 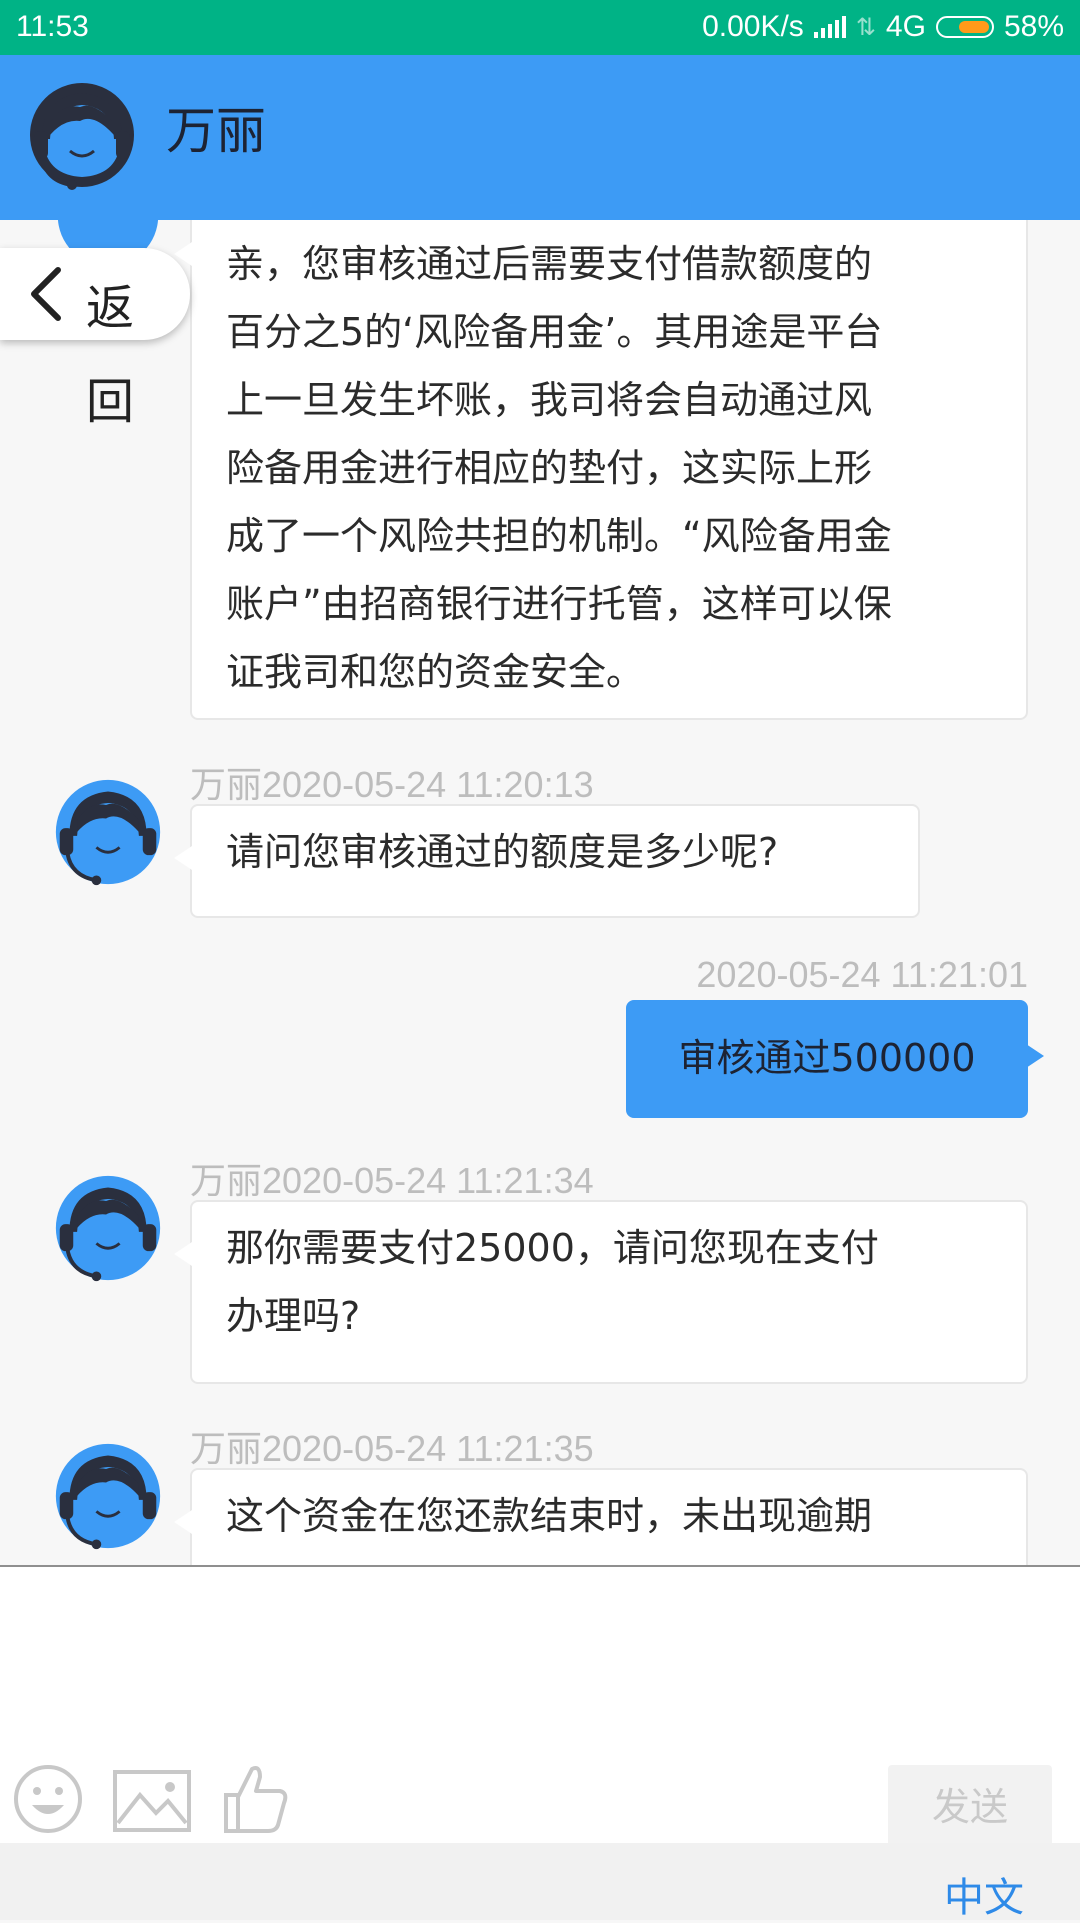 I want to click on message-composer: 发送, so click(x=540, y=1707).